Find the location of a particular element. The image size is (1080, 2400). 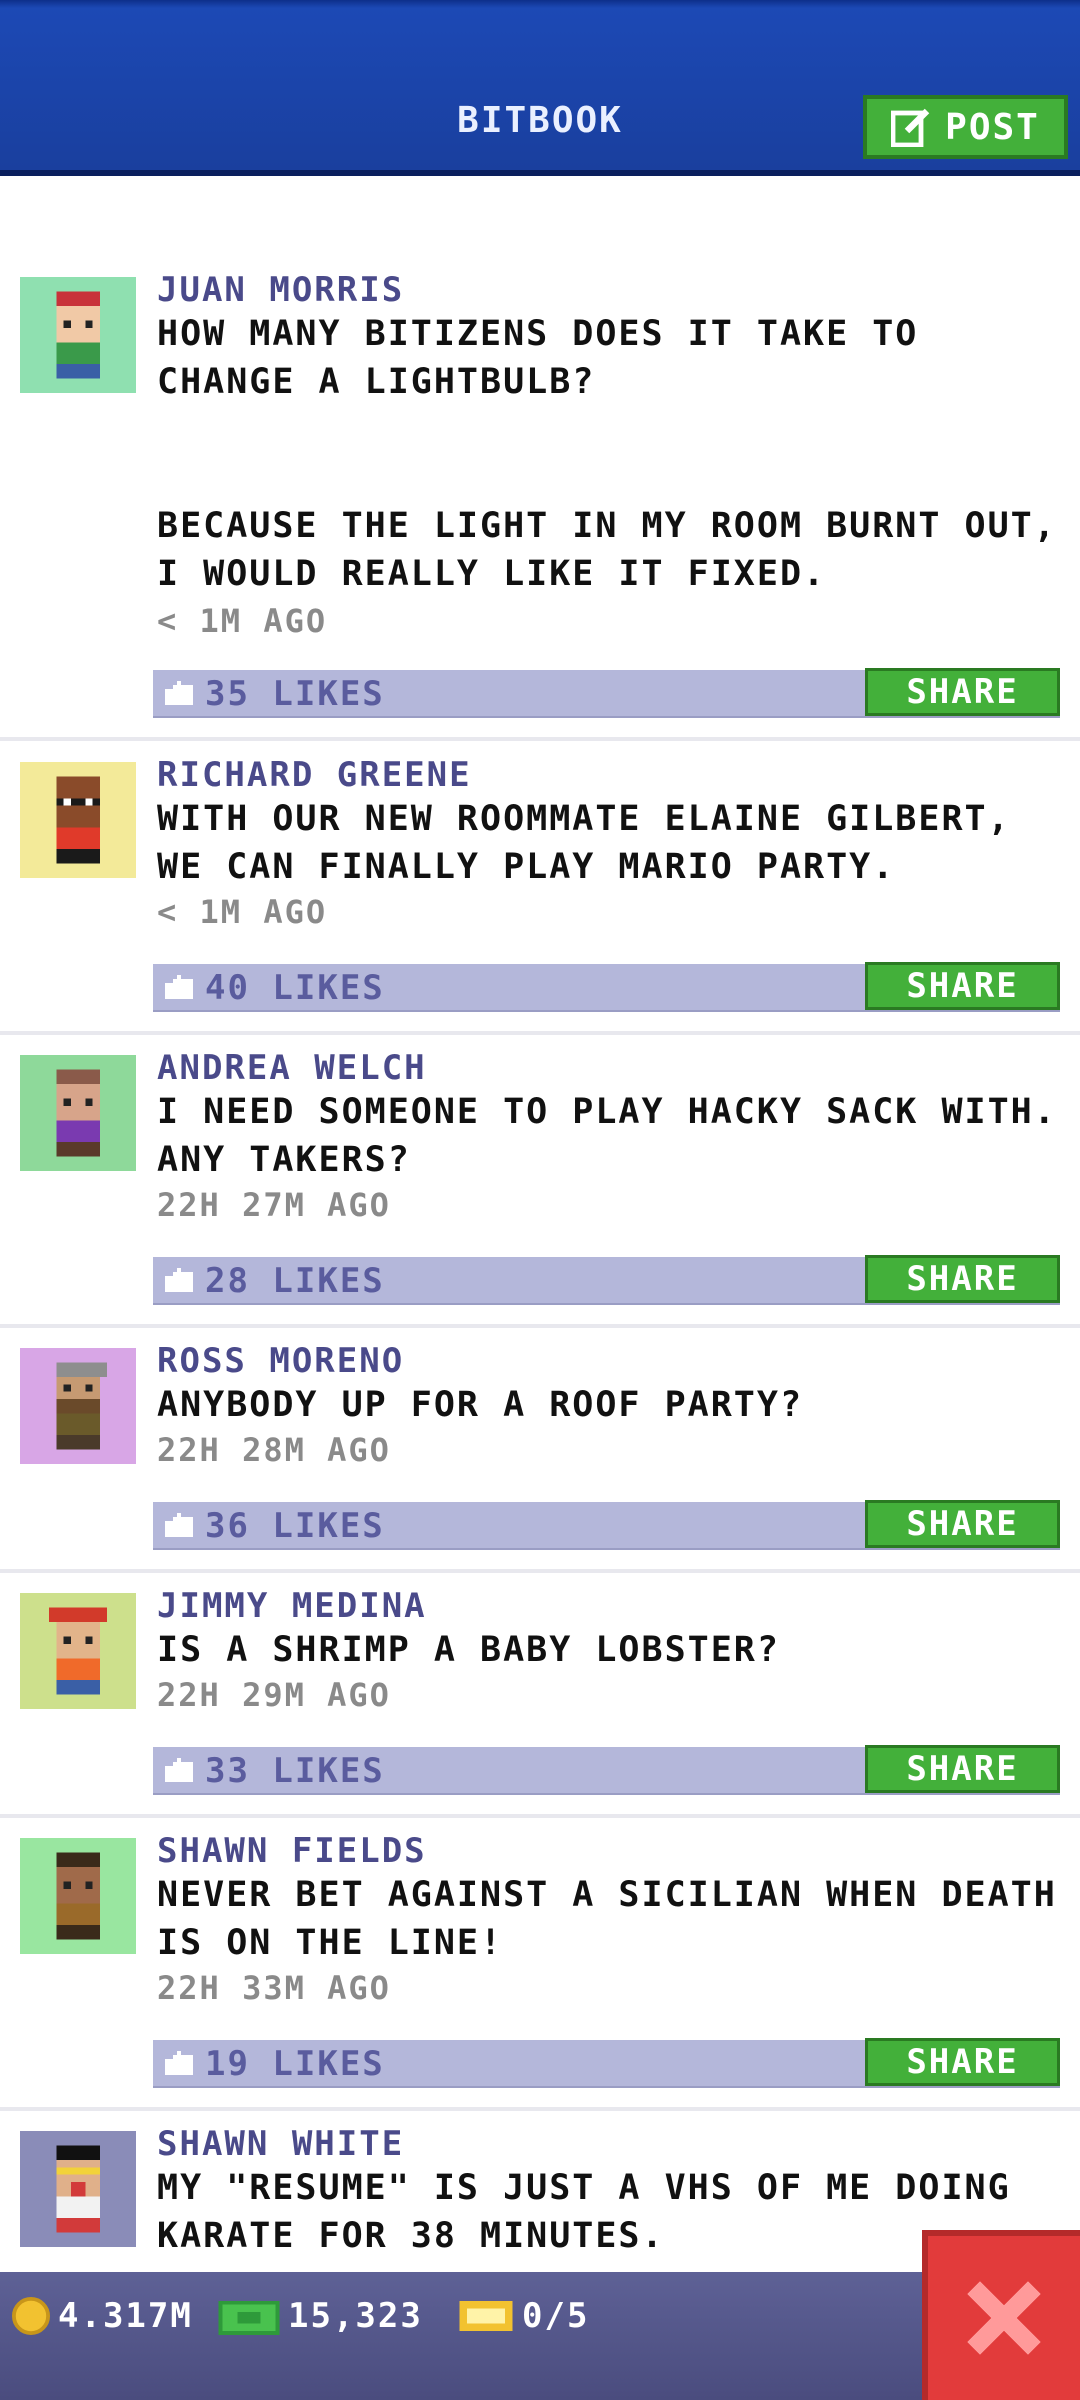

bitizen-grey-cap-icon is located at coordinates (81, 1406).